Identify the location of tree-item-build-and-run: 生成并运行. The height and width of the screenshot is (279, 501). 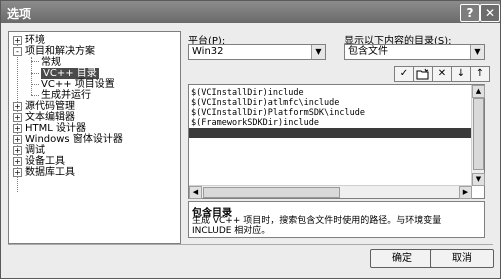
(66, 95).